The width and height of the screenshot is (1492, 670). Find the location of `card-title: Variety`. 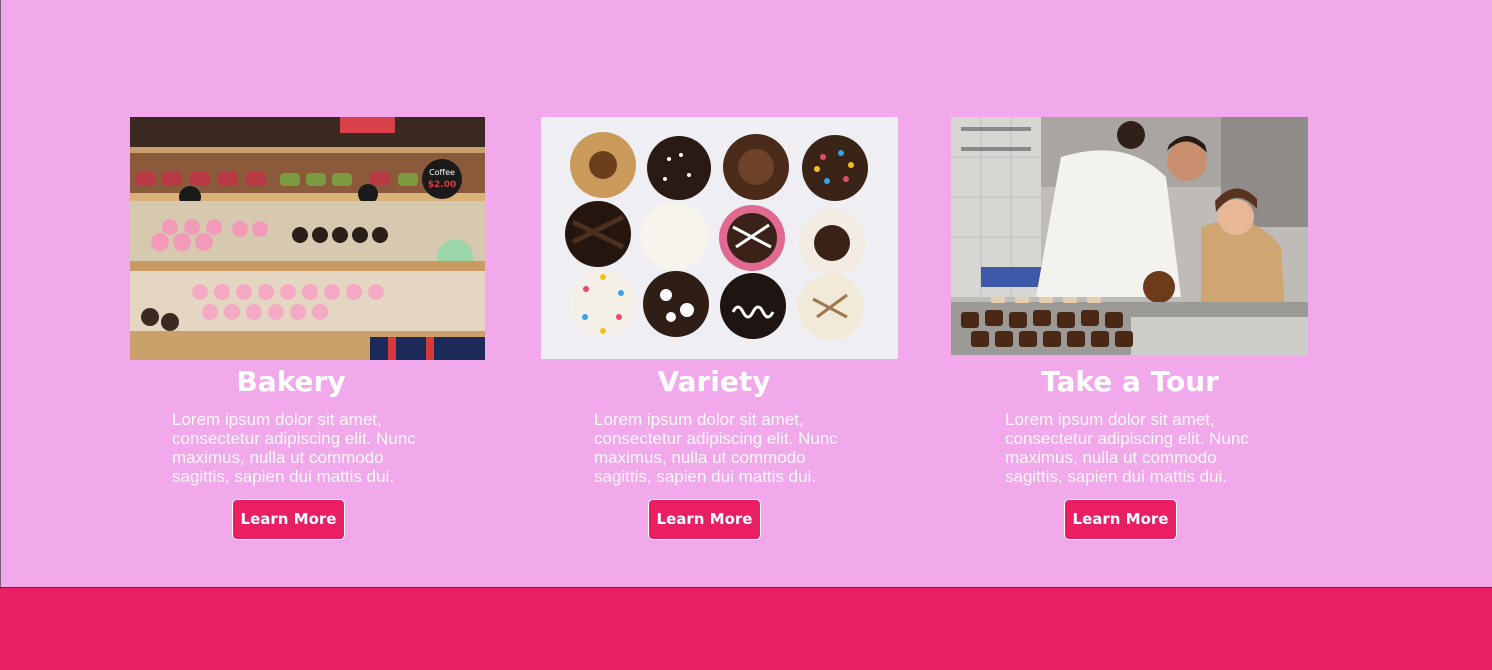

card-title: Variety is located at coordinates (714, 381).